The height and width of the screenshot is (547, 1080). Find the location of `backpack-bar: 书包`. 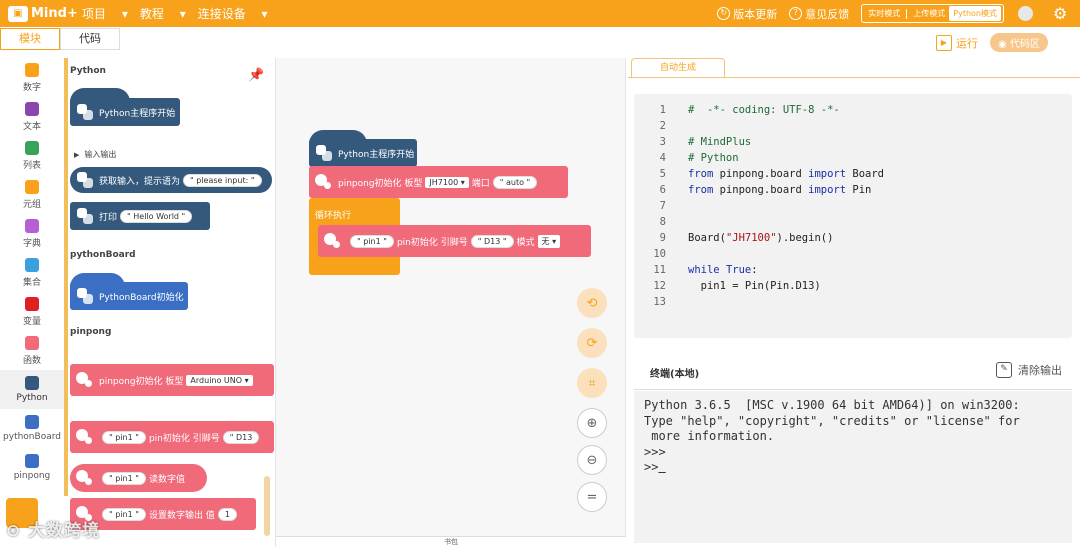

backpack-bar: 书包 is located at coordinates (451, 541).